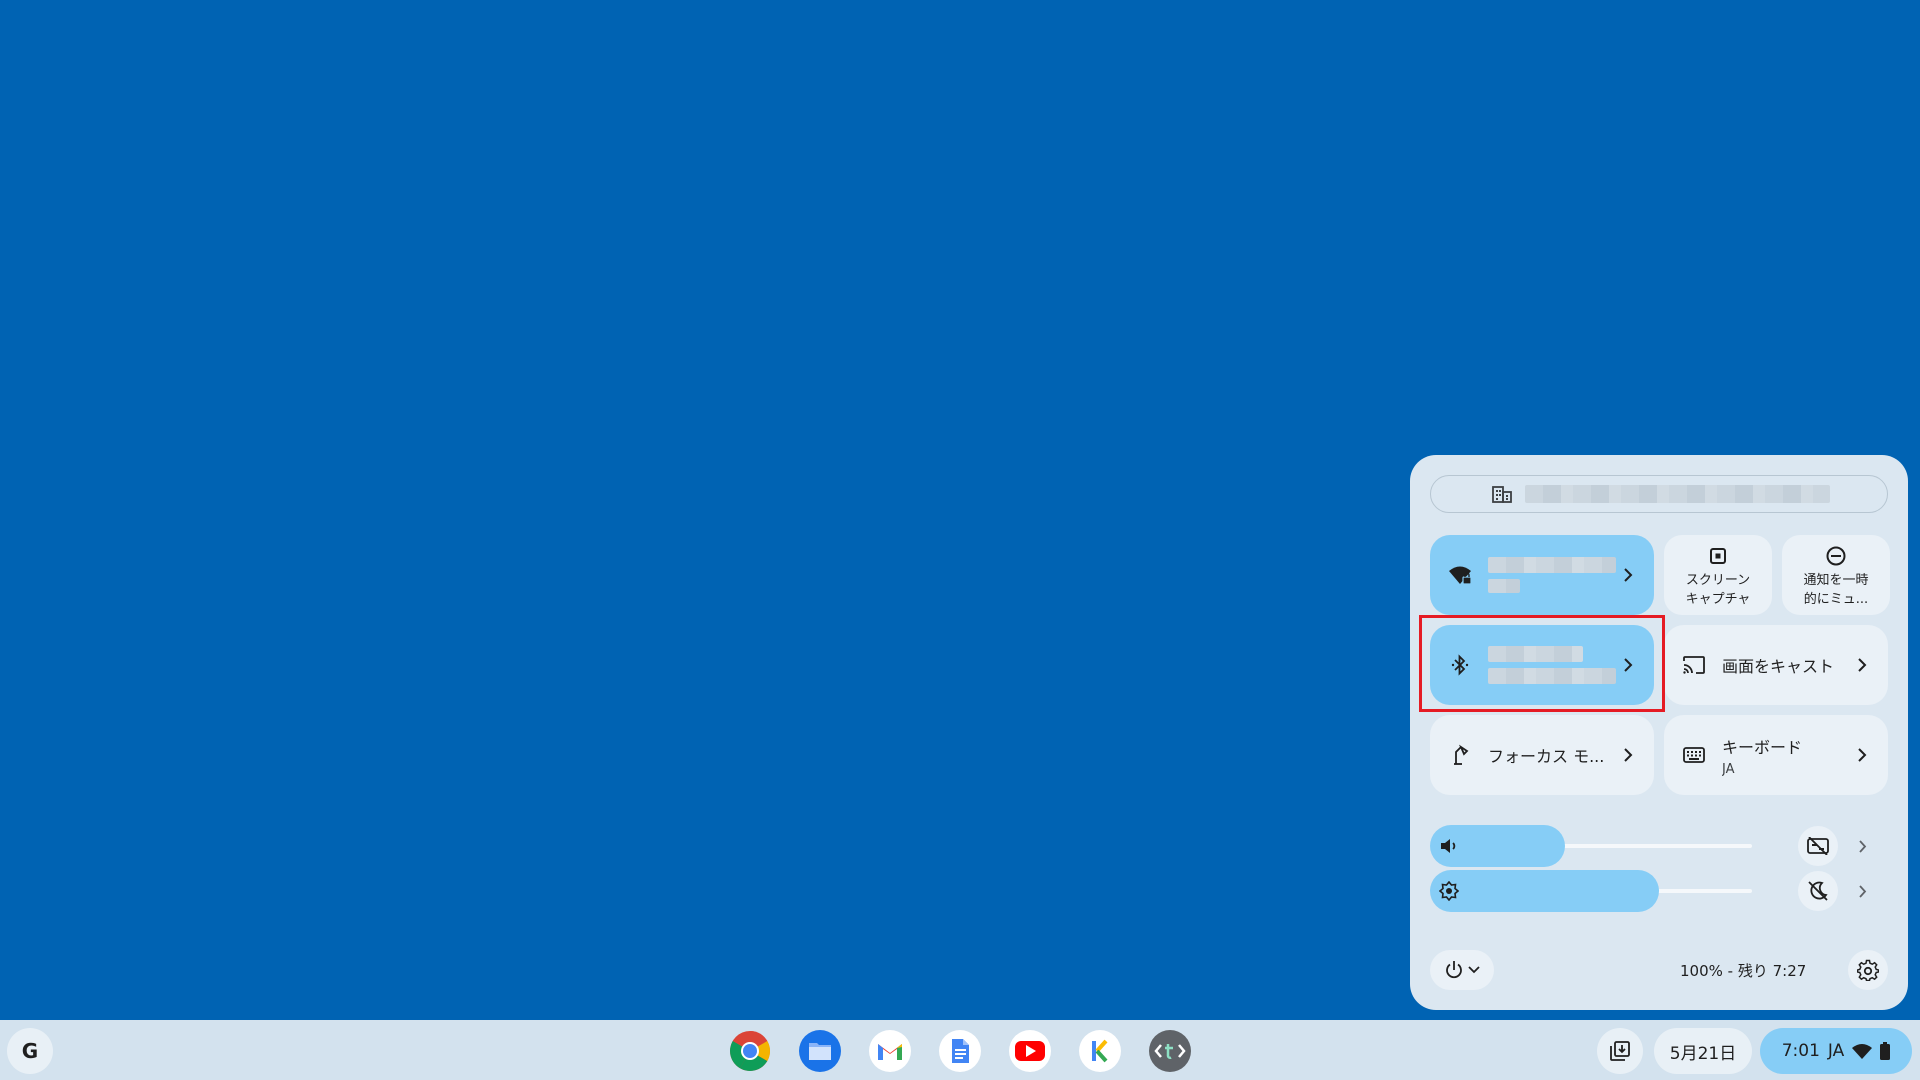 The width and height of the screenshot is (1920, 1080). I want to click on bluetooth-tile-text, so click(1552, 665).